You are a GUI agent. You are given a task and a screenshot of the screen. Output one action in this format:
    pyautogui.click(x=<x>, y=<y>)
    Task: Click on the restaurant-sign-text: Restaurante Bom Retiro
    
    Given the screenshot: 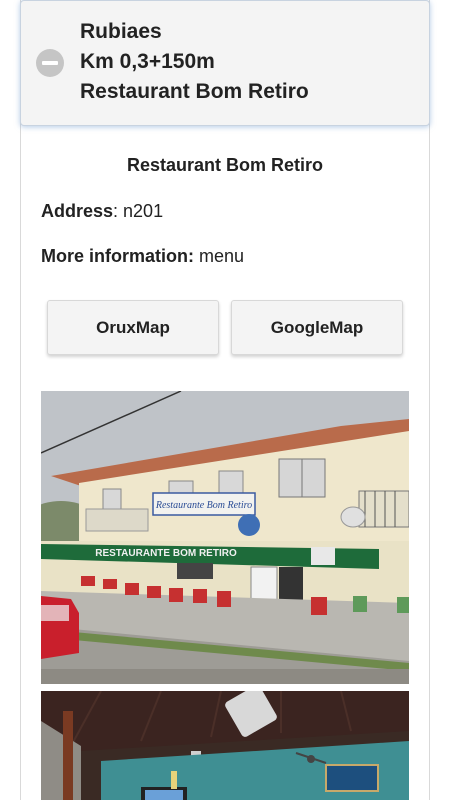 What is the action you would take?
    pyautogui.click(x=203, y=505)
    